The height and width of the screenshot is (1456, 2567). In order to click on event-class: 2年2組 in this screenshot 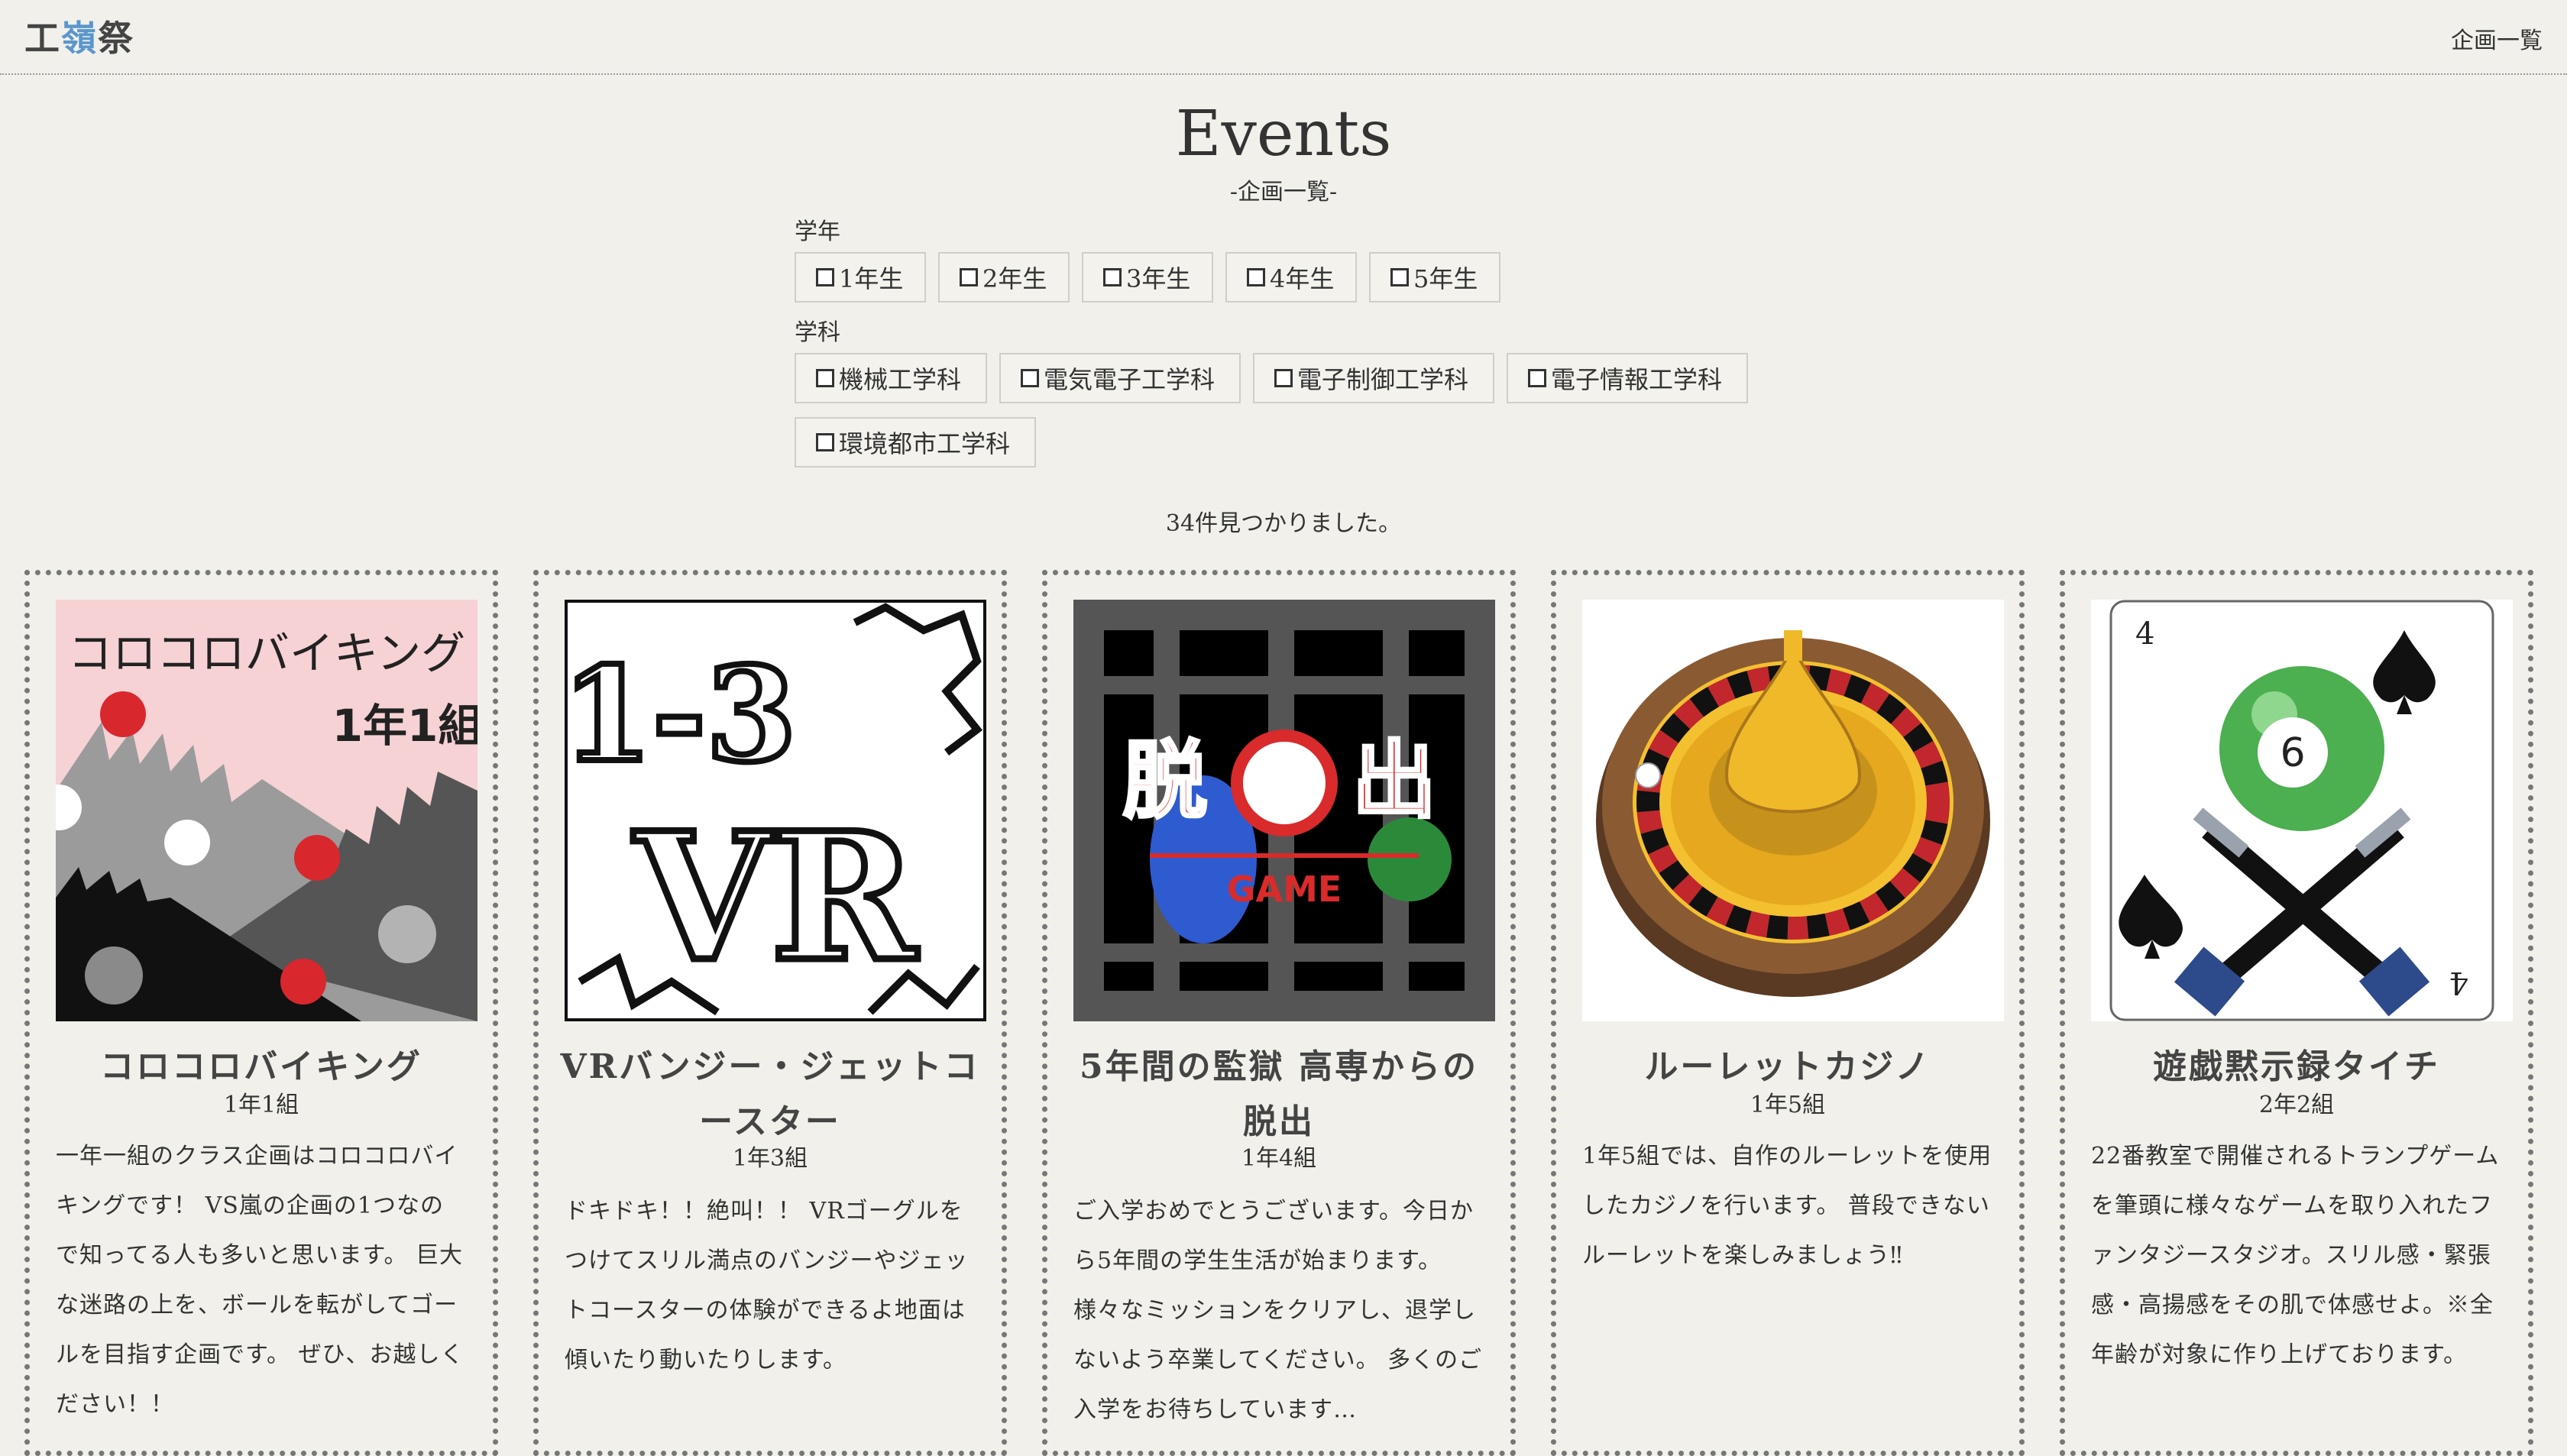, I will do `click(2296, 1105)`.